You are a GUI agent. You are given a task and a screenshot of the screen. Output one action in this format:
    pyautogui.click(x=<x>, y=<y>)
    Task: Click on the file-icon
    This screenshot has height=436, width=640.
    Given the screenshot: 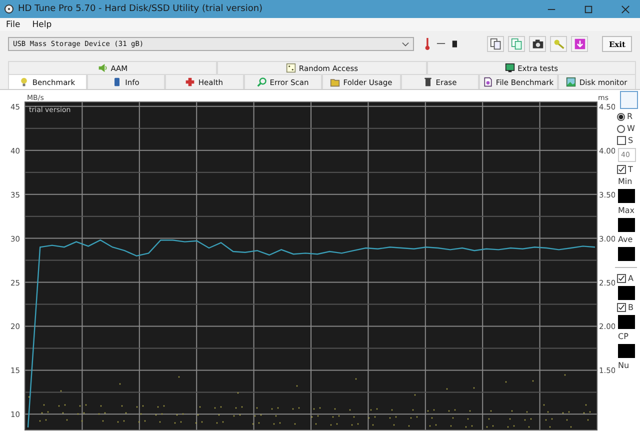 What is the action you would take?
    pyautogui.click(x=487, y=82)
    